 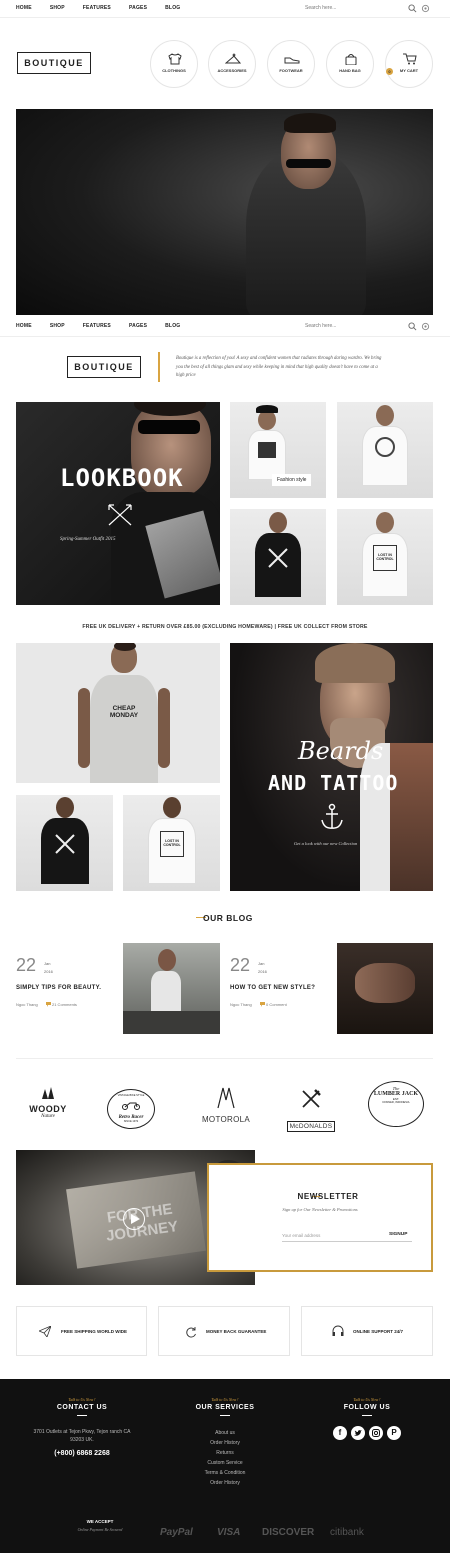 I want to click on footer-phone: (+800) 6868 2268, so click(x=82, y=1453).